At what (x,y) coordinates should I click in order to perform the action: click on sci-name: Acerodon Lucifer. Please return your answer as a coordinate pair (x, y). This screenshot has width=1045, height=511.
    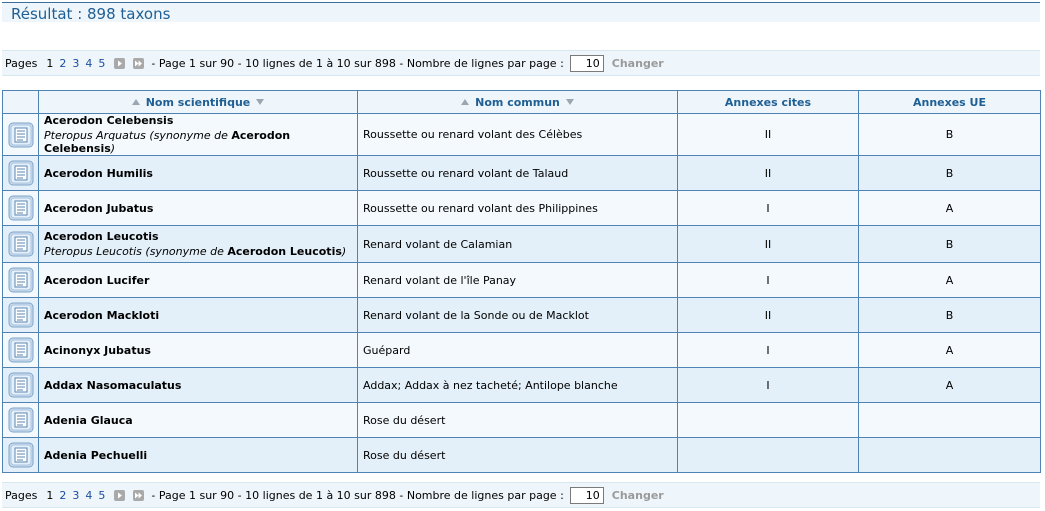
    Looking at the image, I should click on (200, 280).